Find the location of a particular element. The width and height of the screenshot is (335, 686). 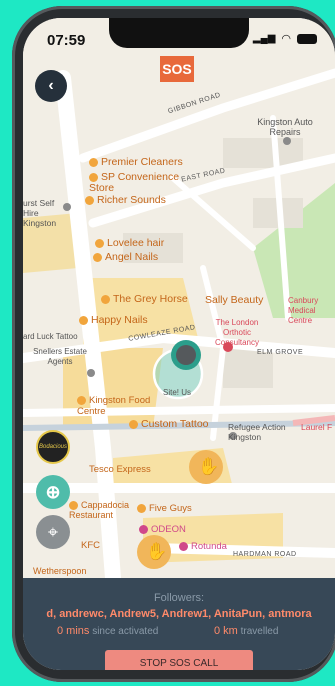

signal-icon: ▂▄▆ is located at coordinates (264, 38).